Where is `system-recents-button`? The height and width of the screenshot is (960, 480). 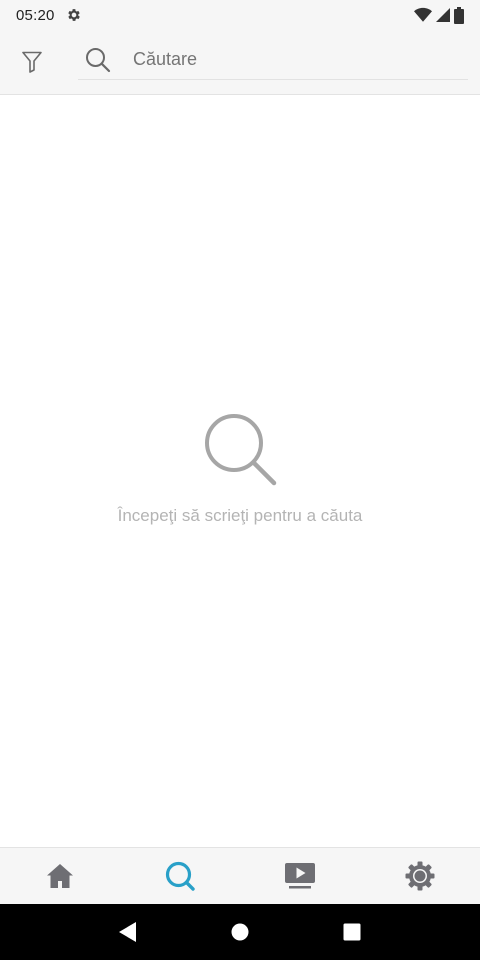
system-recents-button is located at coordinates (352, 932).